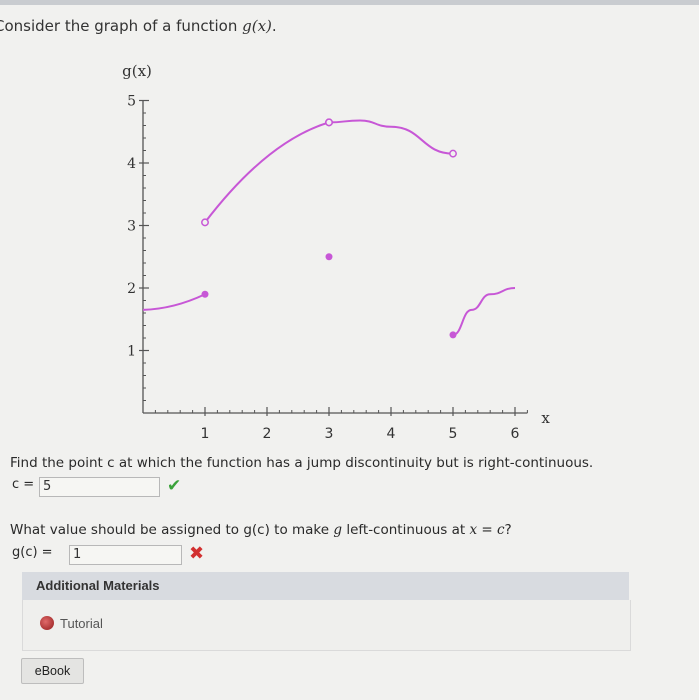 The height and width of the screenshot is (700, 699). I want to click on y-tick-label: 5, so click(131, 102).